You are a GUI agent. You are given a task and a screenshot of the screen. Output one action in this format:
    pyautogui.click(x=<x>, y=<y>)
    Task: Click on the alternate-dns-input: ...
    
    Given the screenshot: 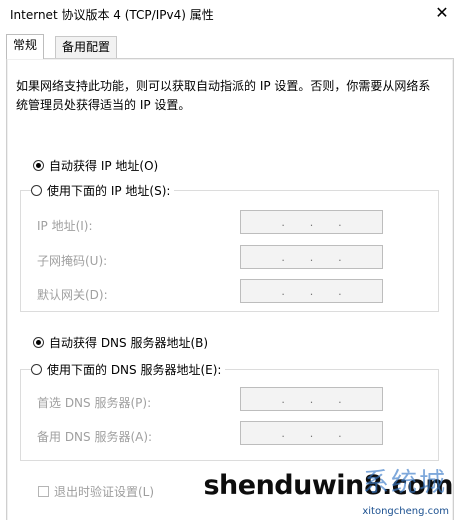 What is the action you would take?
    pyautogui.click(x=311, y=433)
    